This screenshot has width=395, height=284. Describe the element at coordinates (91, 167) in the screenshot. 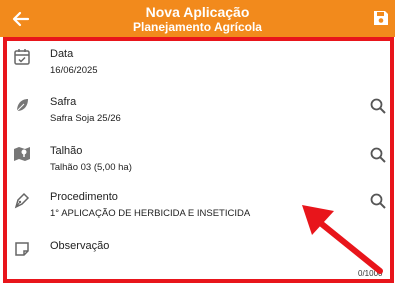

I see `field-value: Talhão 03 (5,00 ha)` at that location.